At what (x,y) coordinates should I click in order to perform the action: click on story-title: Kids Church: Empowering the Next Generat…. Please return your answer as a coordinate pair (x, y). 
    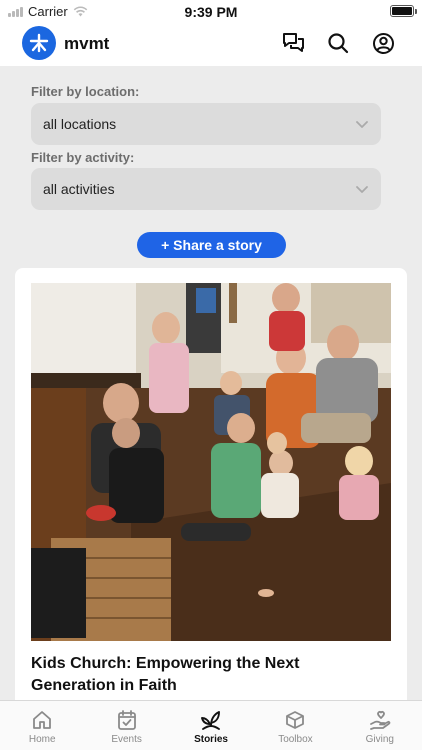
    Looking at the image, I should click on (196, 675).